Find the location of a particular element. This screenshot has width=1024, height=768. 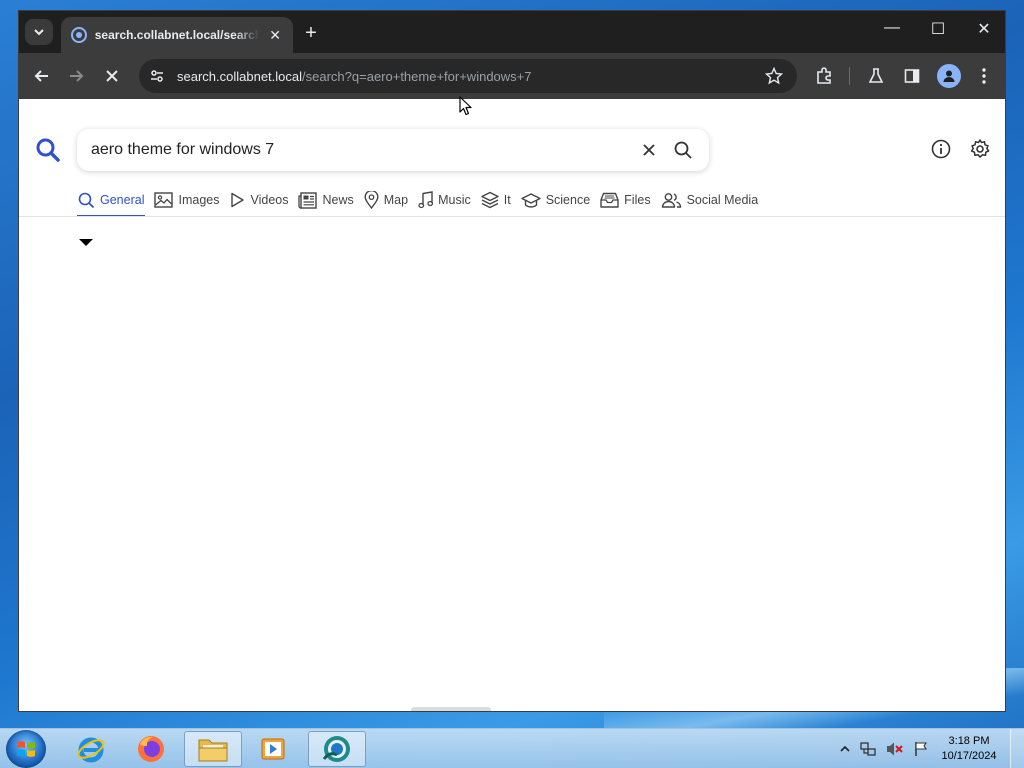

chevron-down-icon is located at coordinates (39, 32).